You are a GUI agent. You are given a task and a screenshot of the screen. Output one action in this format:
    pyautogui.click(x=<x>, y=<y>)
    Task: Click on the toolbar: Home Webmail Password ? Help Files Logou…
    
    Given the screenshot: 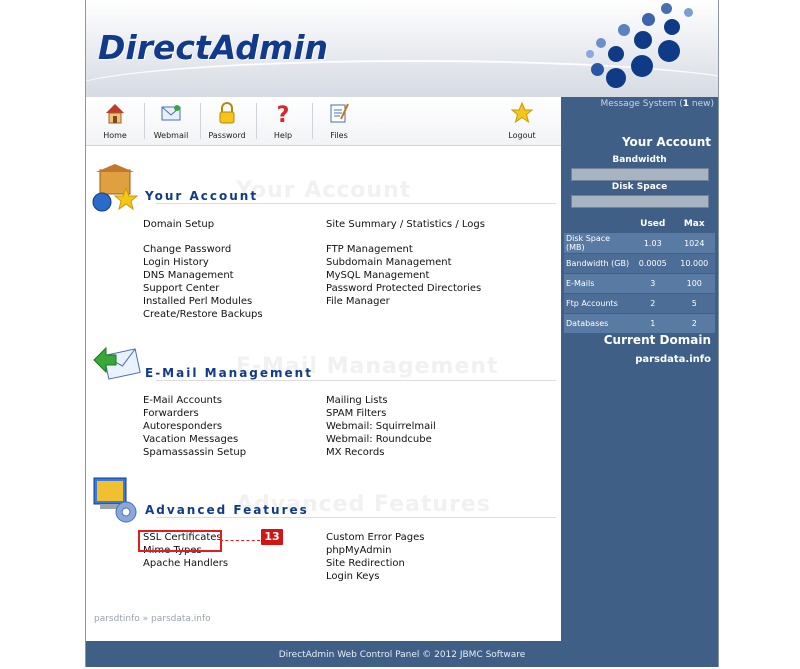 What is the action you would take?
    pyautogui.click(x=323, y=121)
    